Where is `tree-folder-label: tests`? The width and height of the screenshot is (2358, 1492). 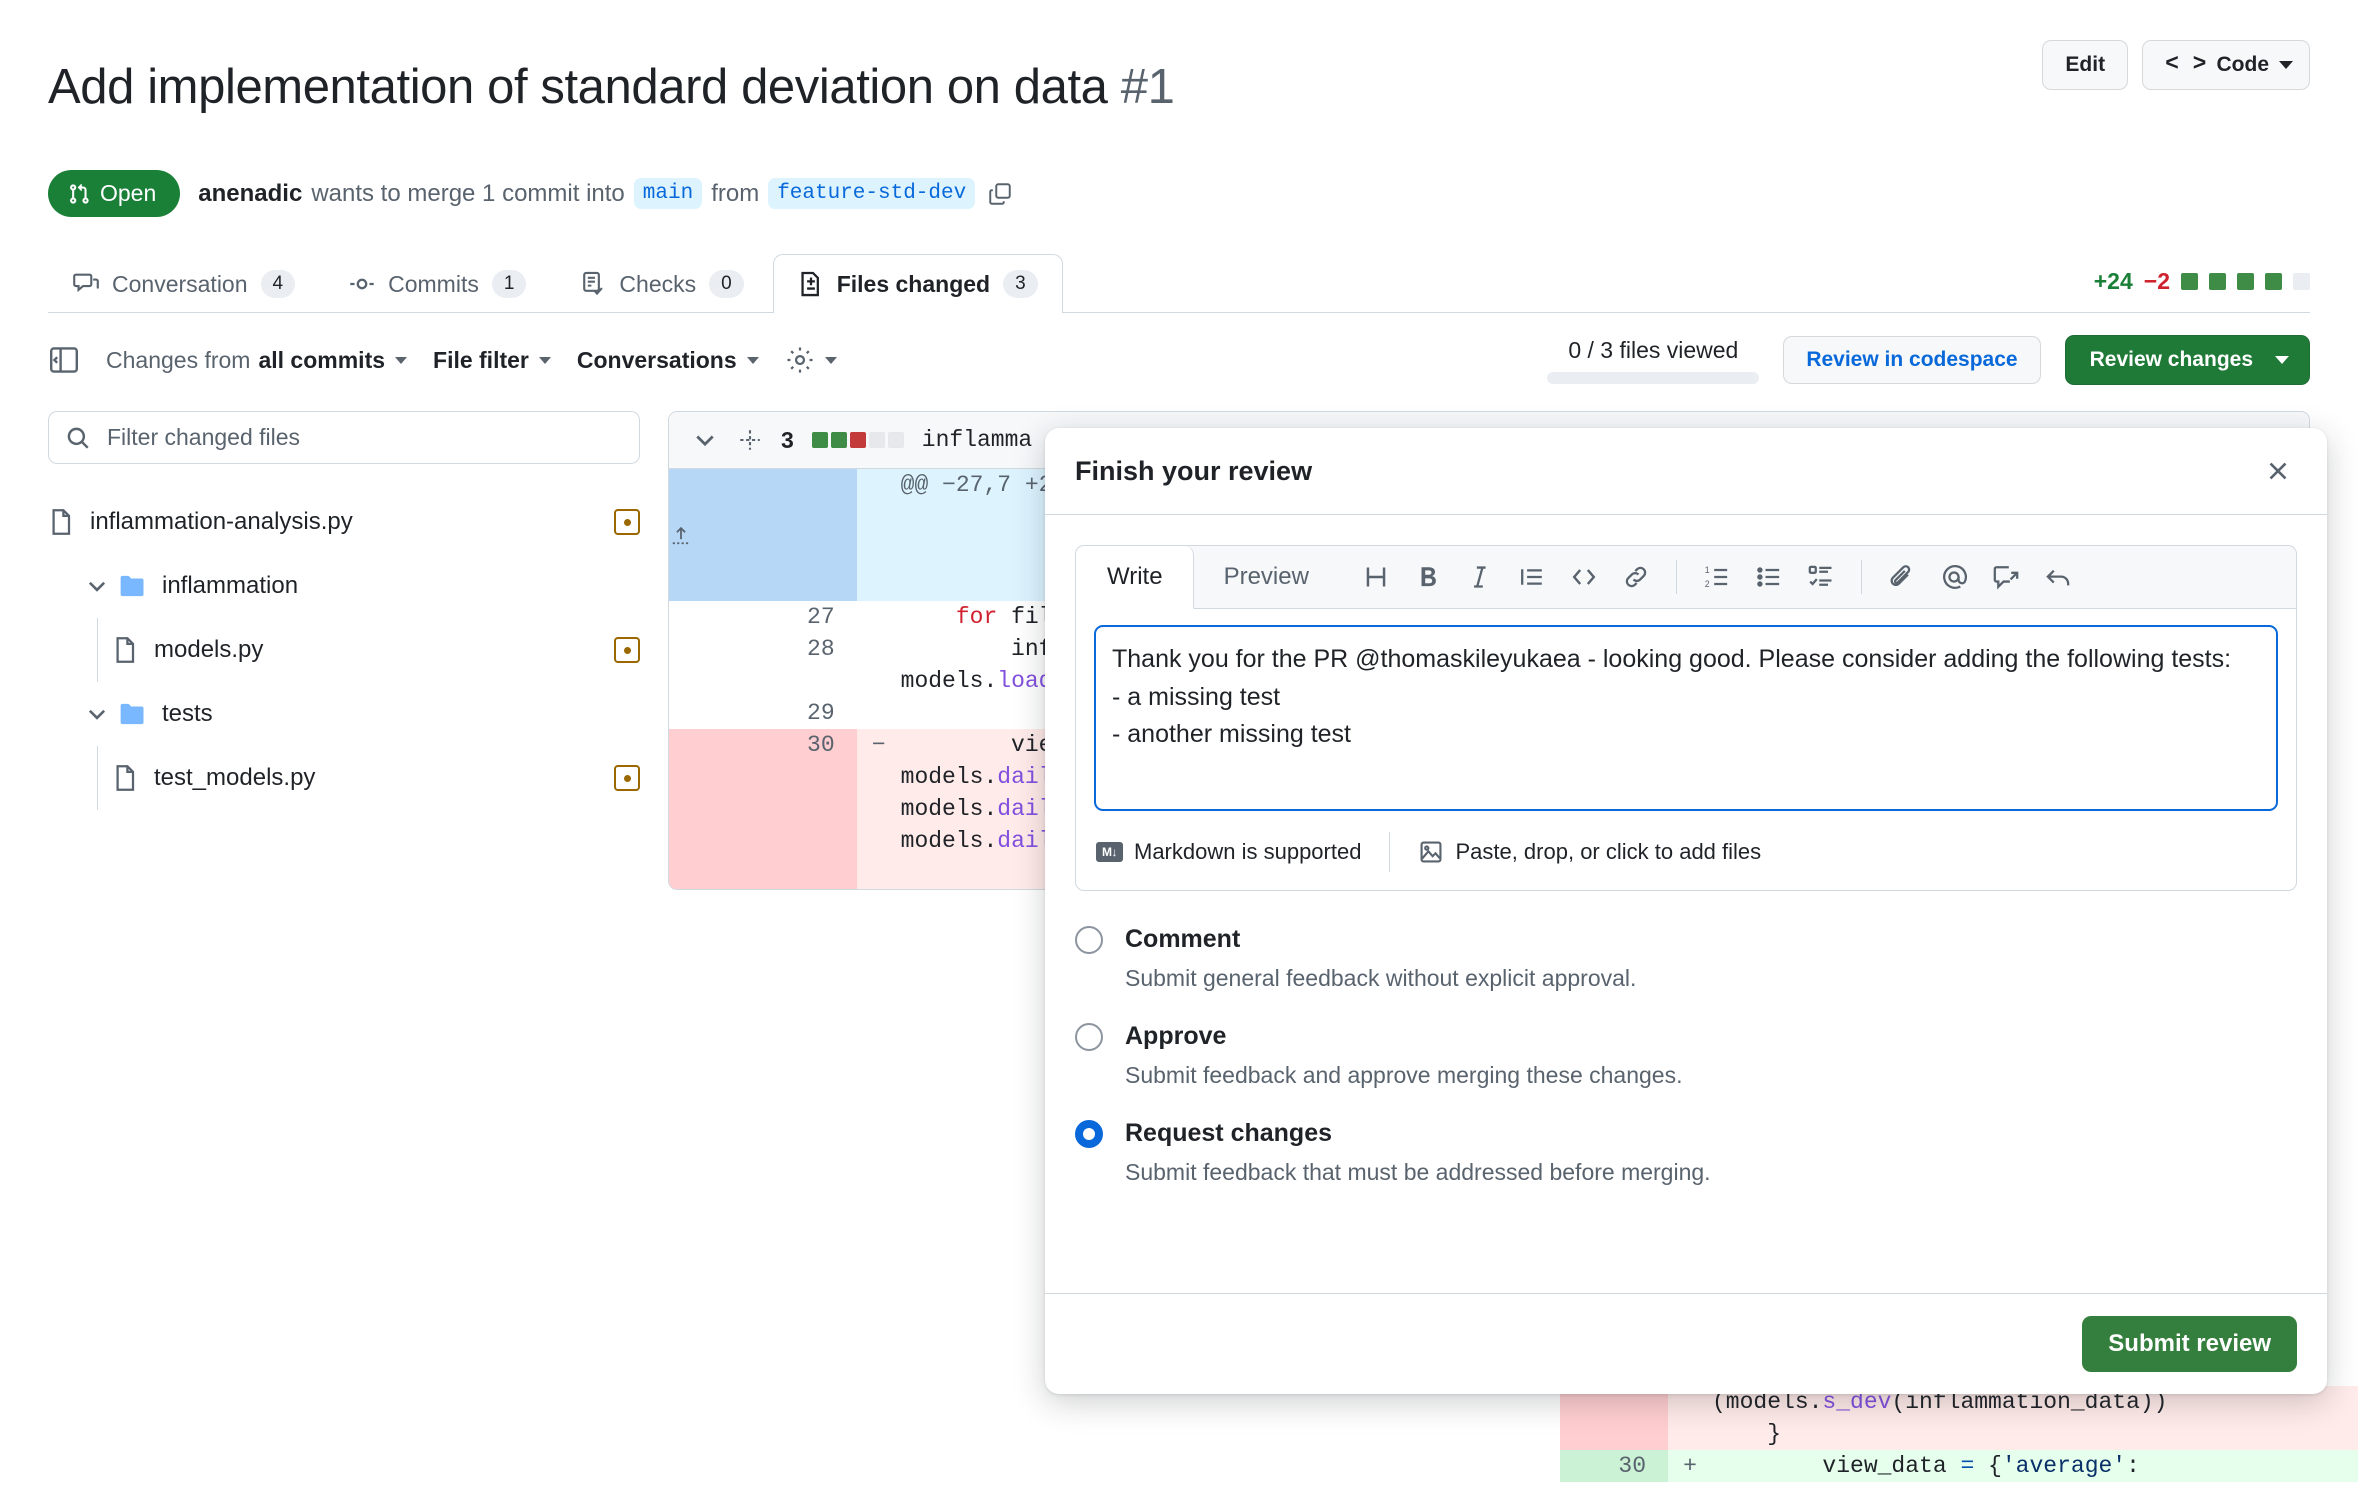
tree-folder-label: tests is located at coordinates (187, 713).